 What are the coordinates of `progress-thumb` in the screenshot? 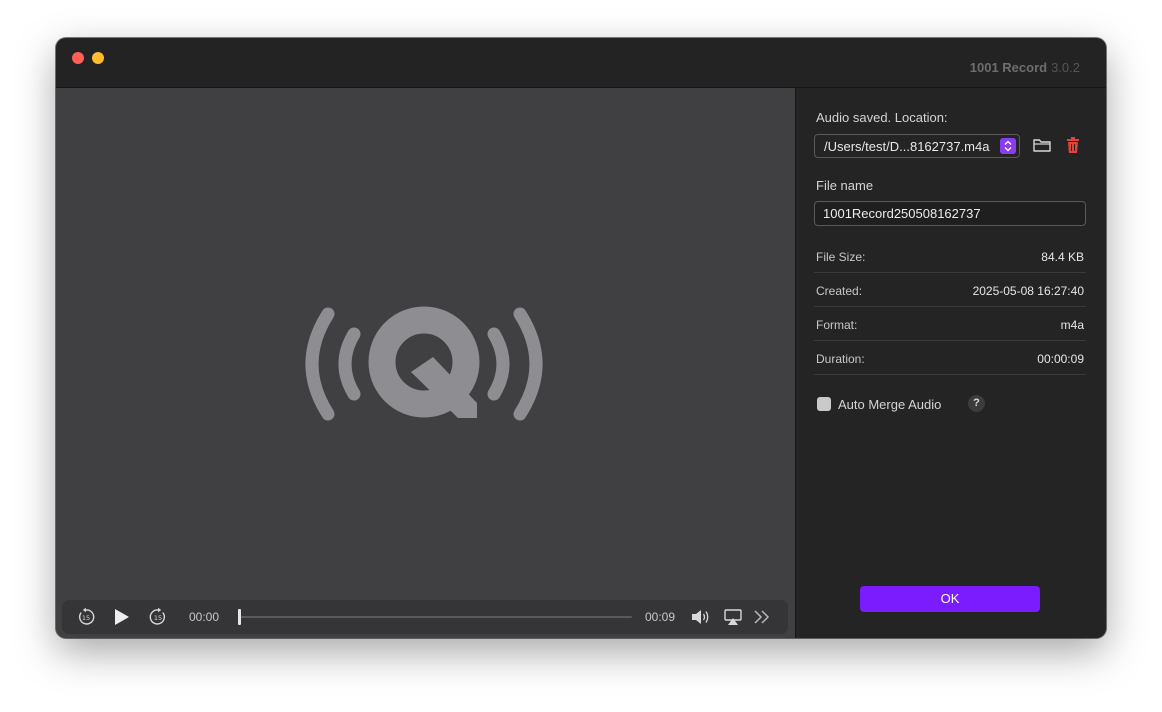 It's located at (239, 617).